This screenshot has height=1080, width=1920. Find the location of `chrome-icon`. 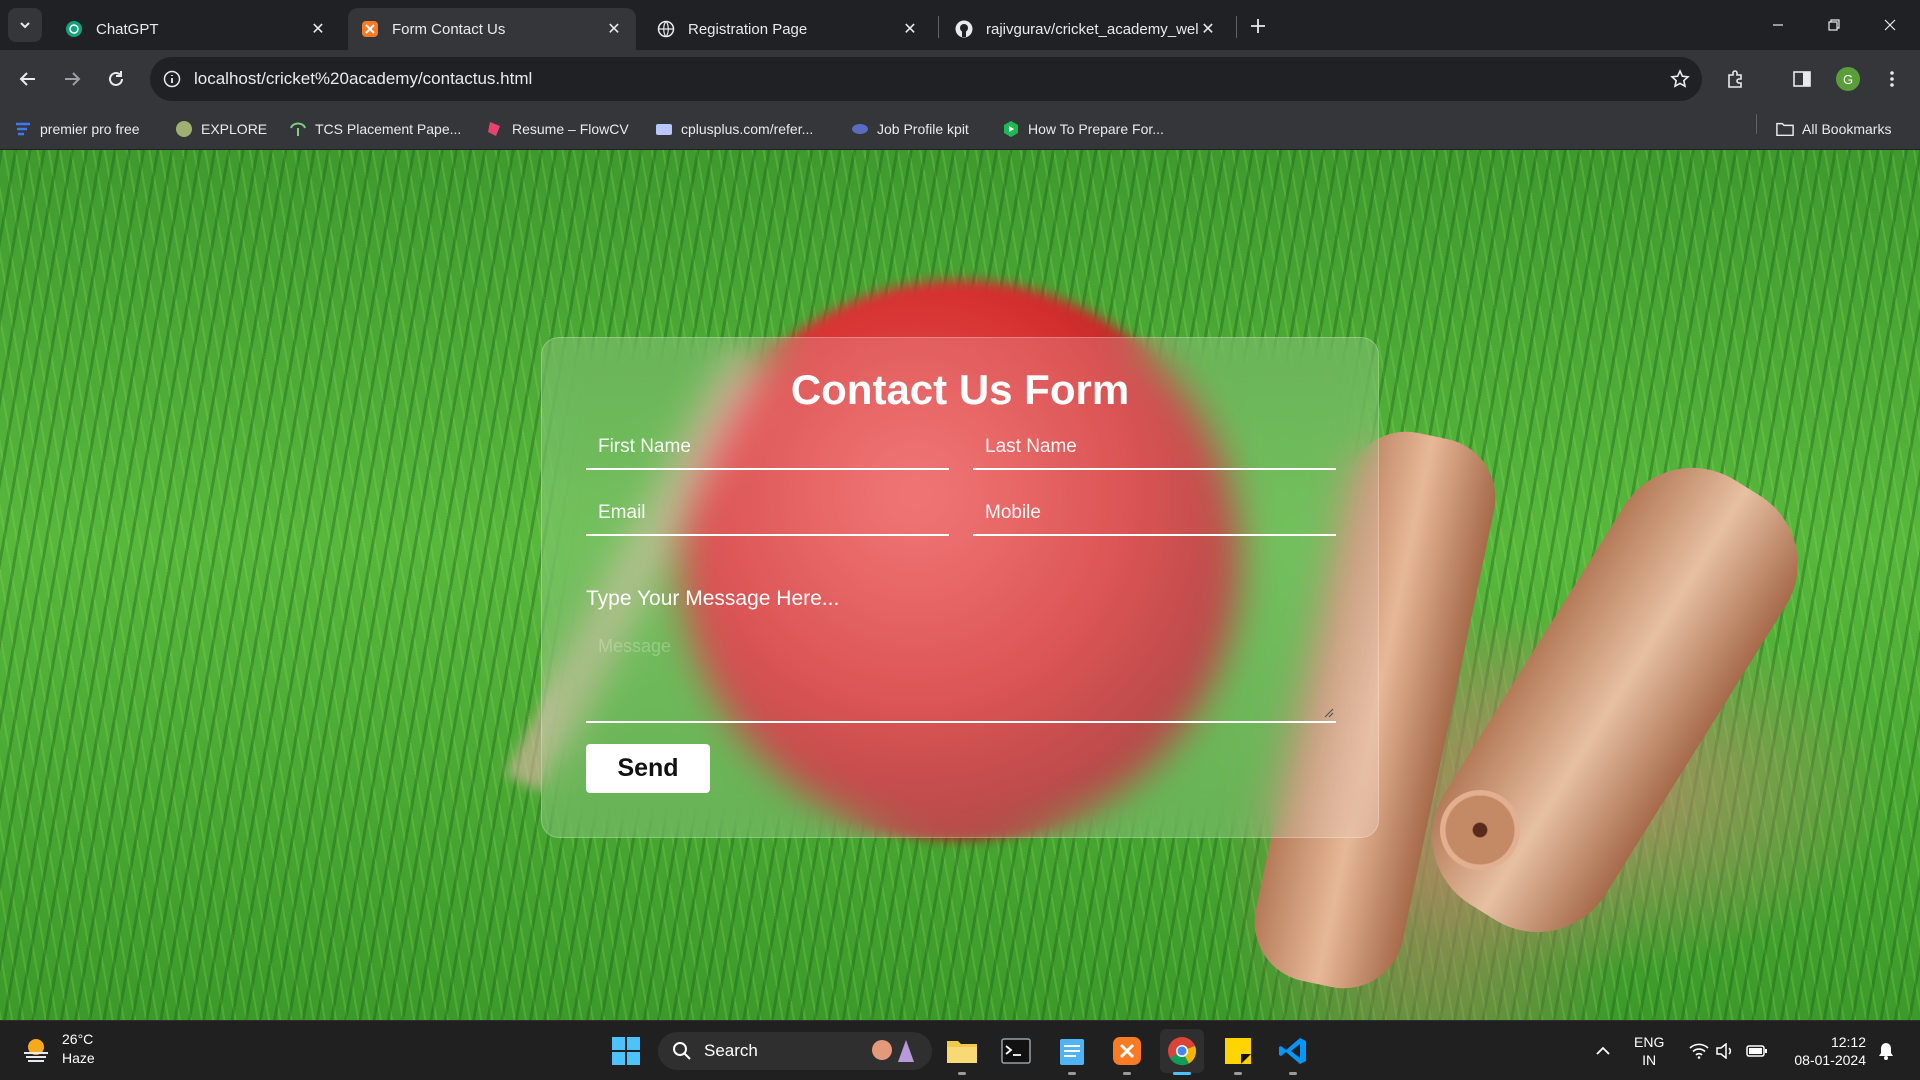

chrome-icon is located at coordinates (1182, 1051).